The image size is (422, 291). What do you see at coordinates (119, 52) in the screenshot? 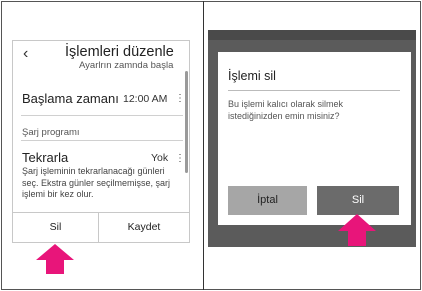
I see `page-title: İşlemleri düzenle` at bounding box center [119, 52].